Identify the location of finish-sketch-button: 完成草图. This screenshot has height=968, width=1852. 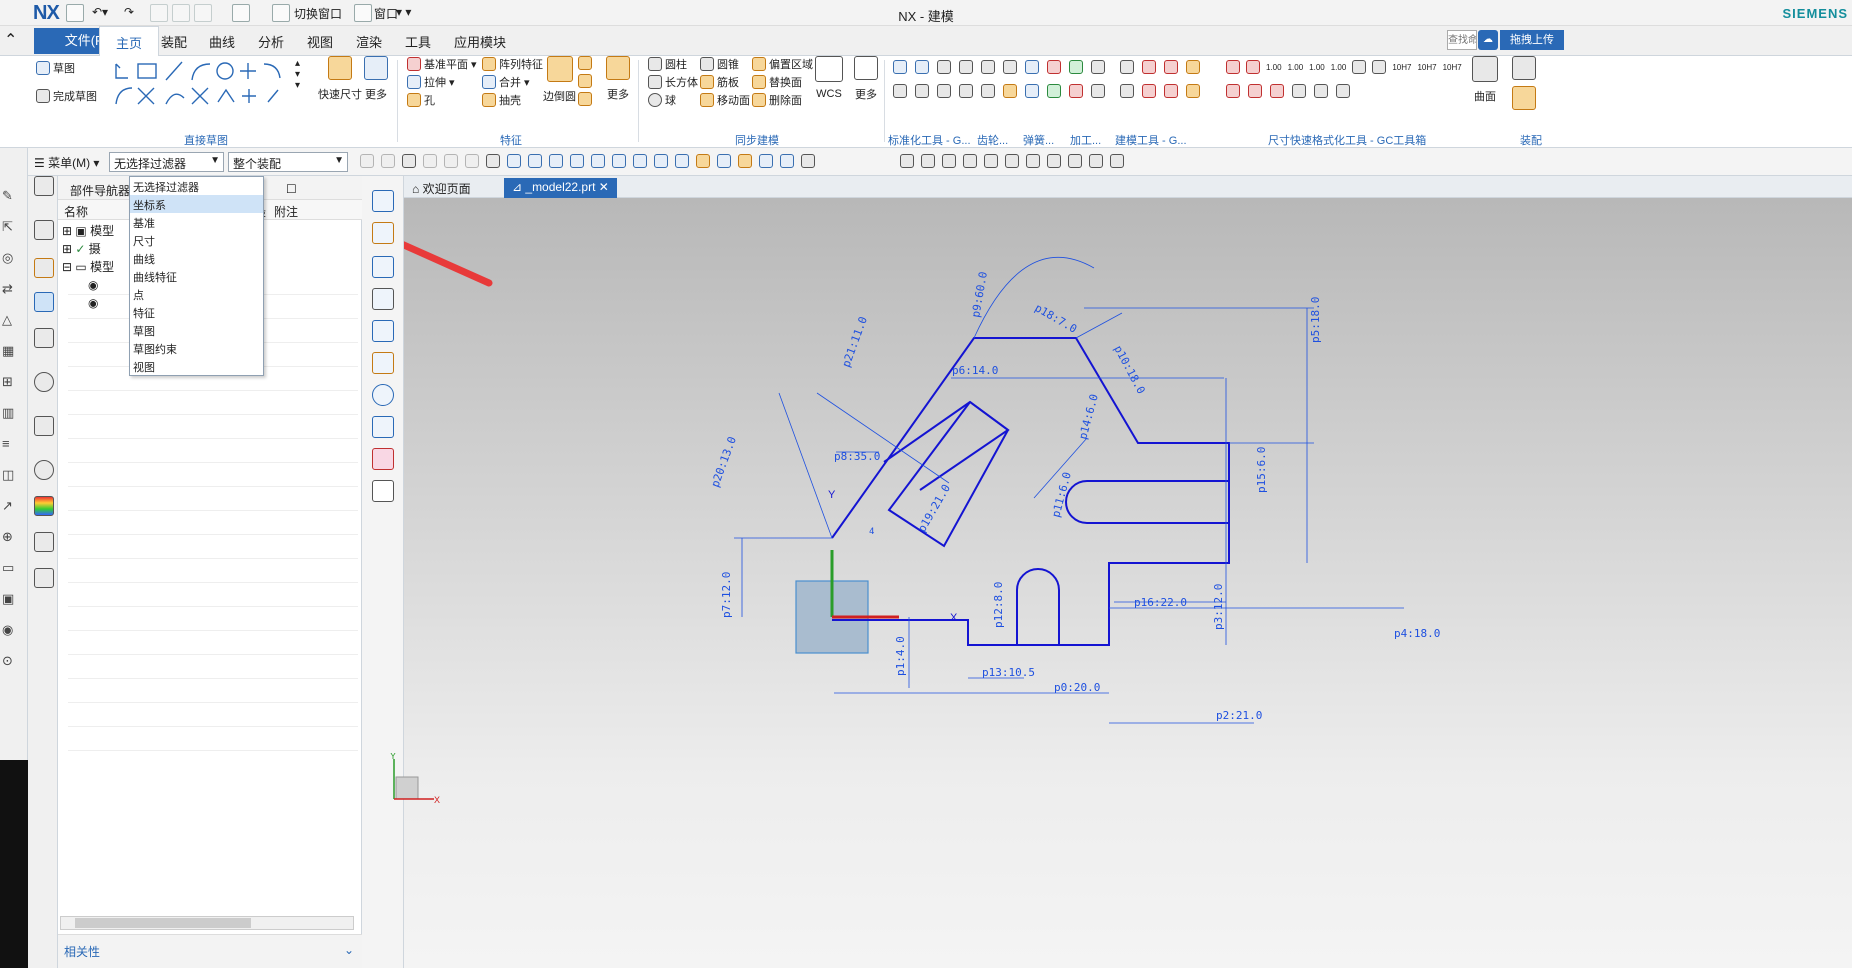
(66, 96).